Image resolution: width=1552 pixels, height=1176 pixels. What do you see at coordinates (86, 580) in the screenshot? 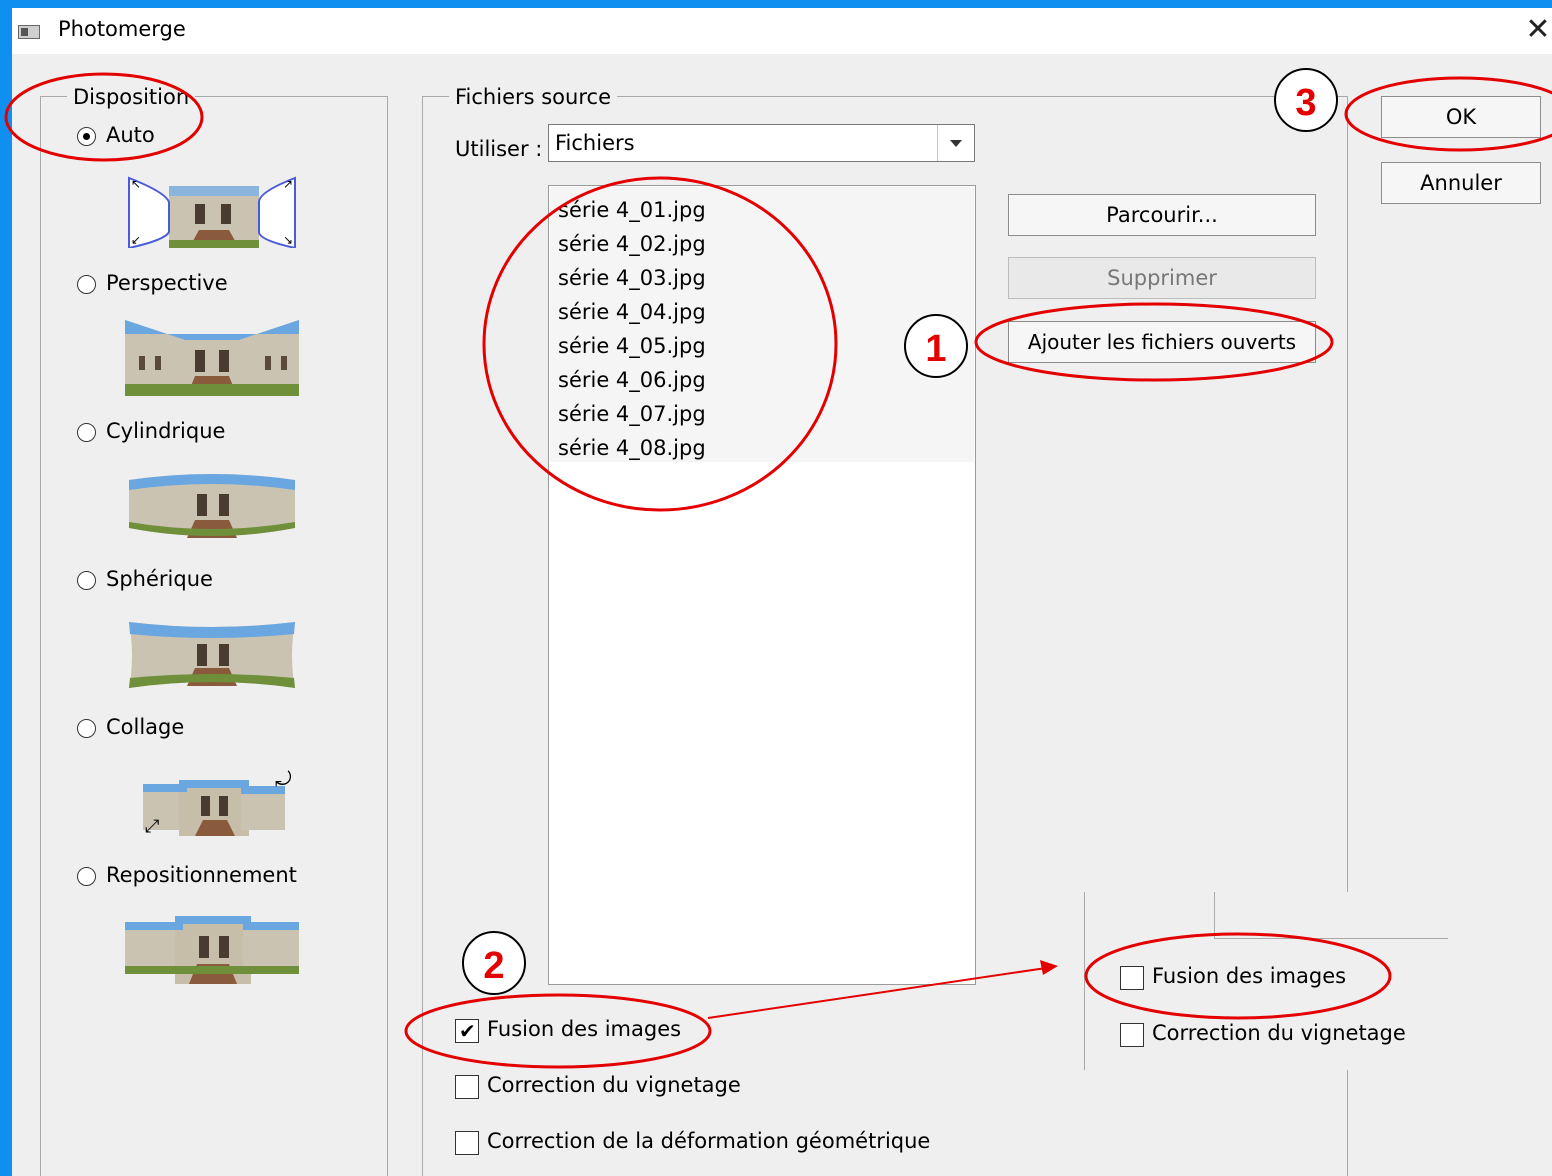
I see `radio-spherical` at bounding box center [86, 580].